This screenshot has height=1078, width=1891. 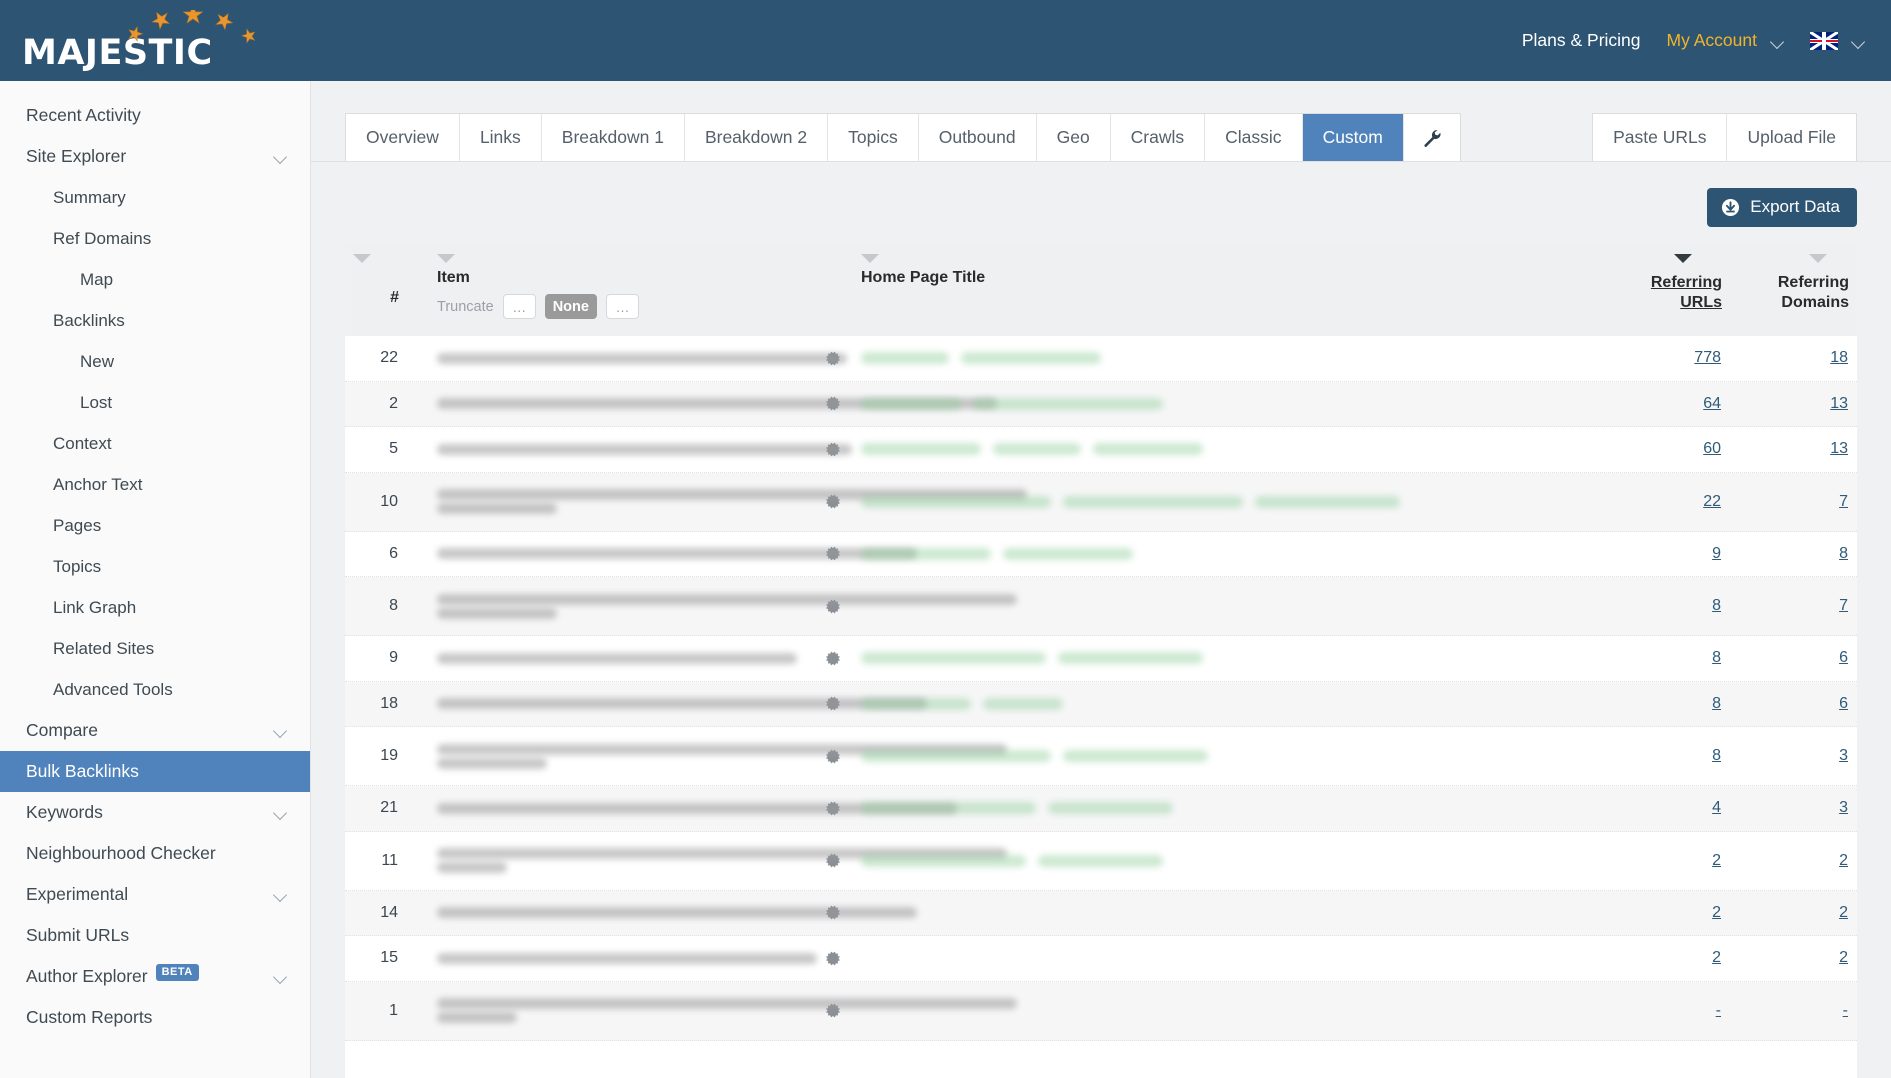 I want to click on sidebar-item-link-graph: Link Graph, so click(x=155, y=607).